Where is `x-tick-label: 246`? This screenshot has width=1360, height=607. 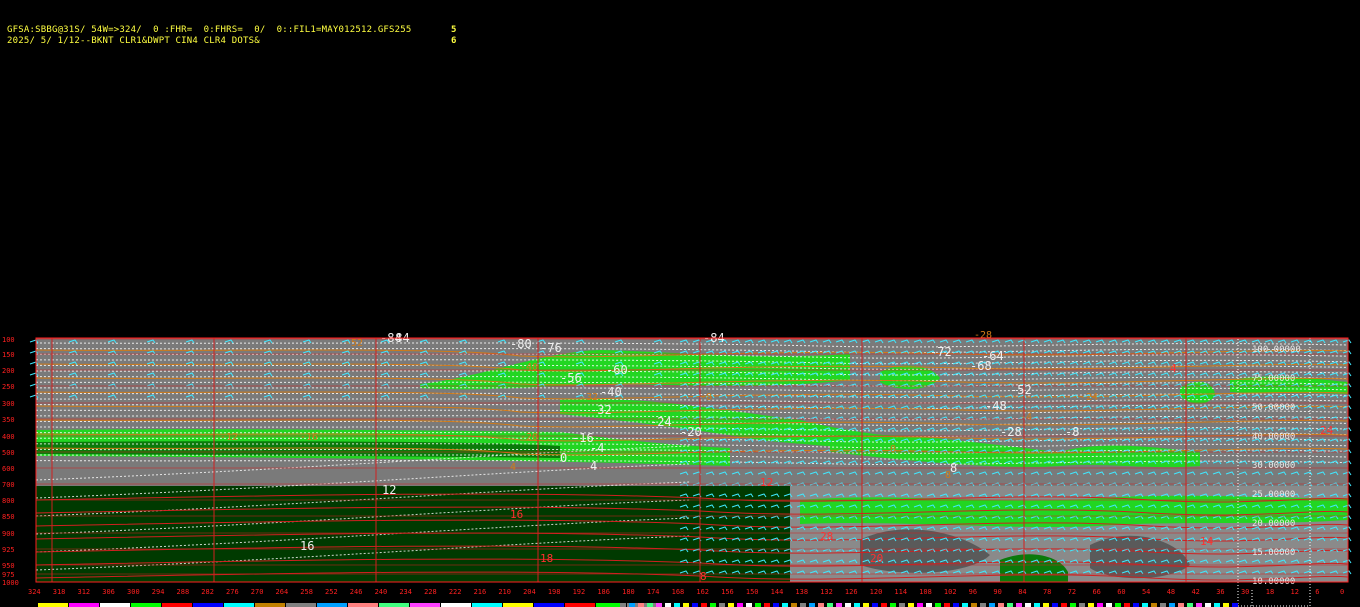
x-tick-label: 246 is located at coordinates (356, 592).